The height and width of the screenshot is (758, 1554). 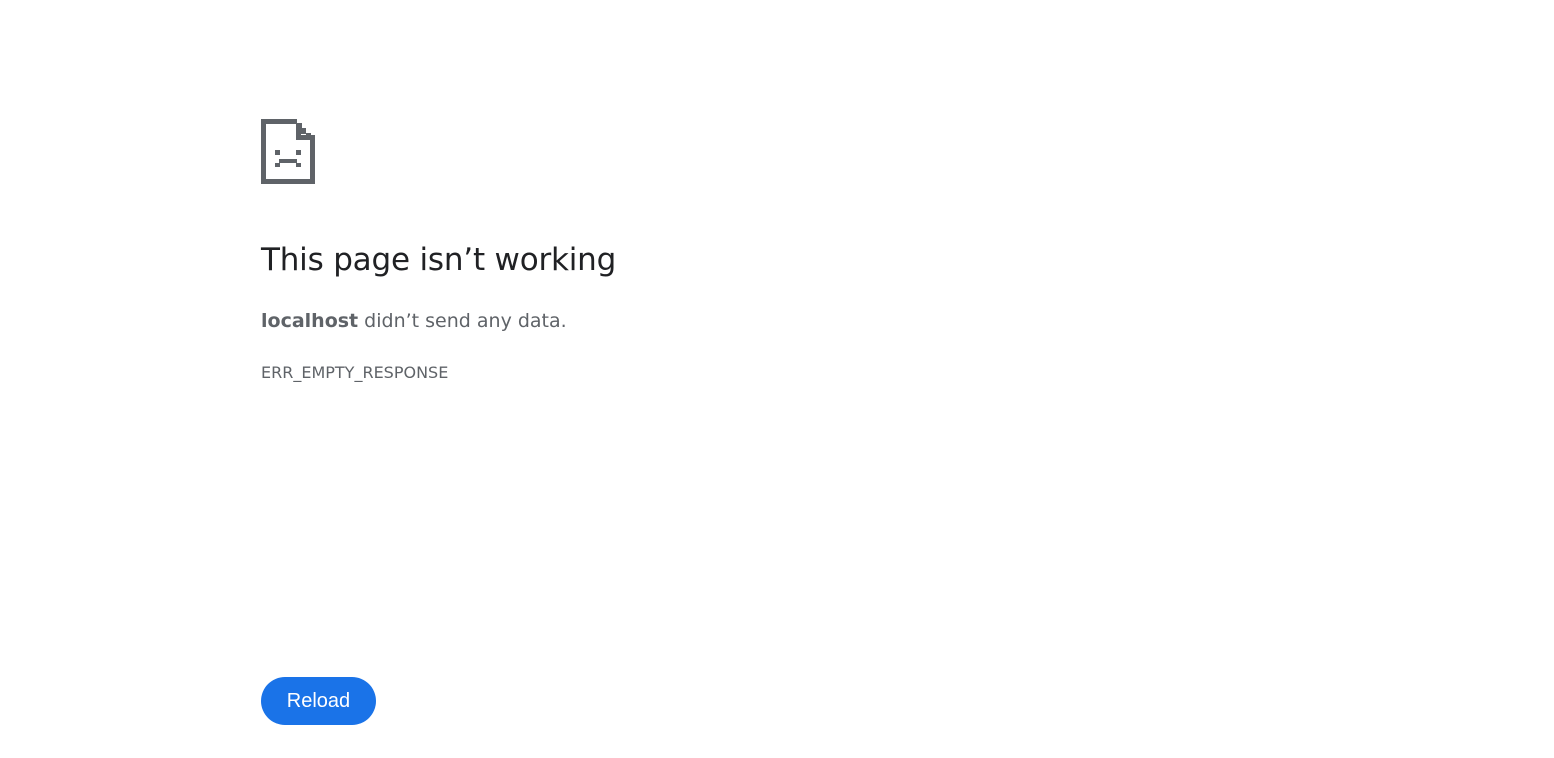 What do you see at coordinates (439, 260) in the screenshot?
I see `error-headline: This page isn’t working` at bounding box center [439, 260].